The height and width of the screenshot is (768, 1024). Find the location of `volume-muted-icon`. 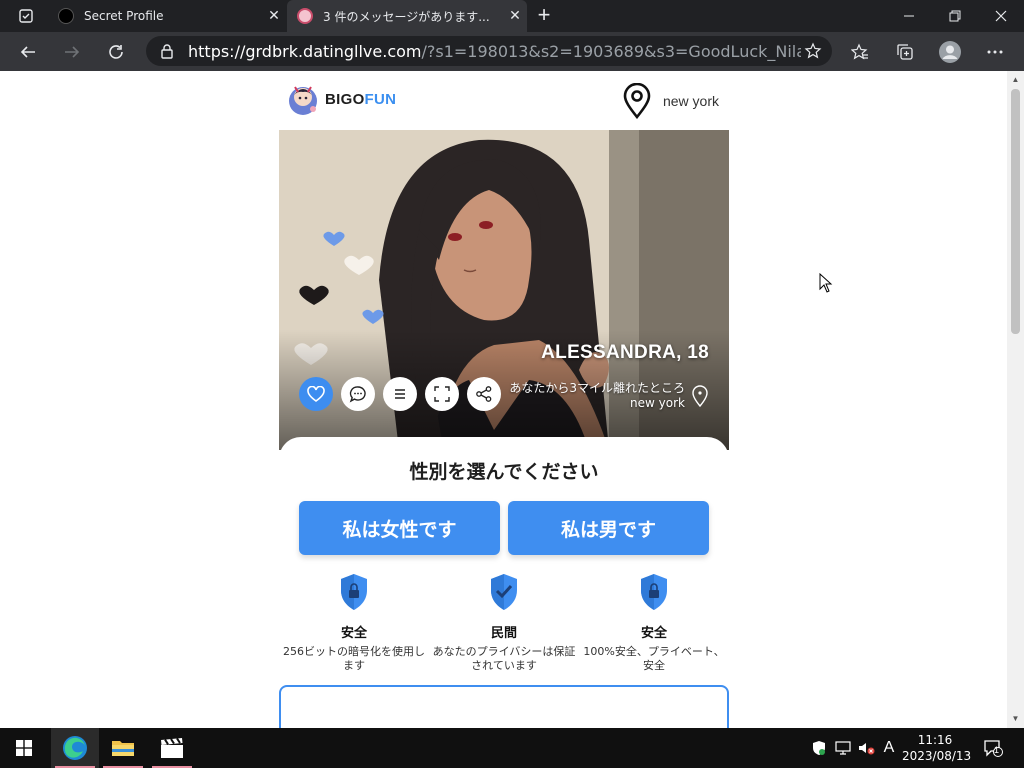

volume-muted-icon is located at coordinates (867, 749).